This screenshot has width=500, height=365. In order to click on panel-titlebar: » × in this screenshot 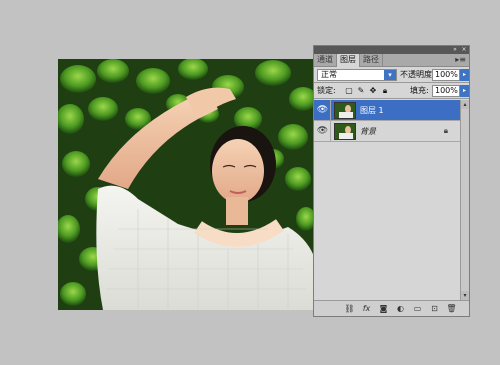, I will do `click(391, 50)`.